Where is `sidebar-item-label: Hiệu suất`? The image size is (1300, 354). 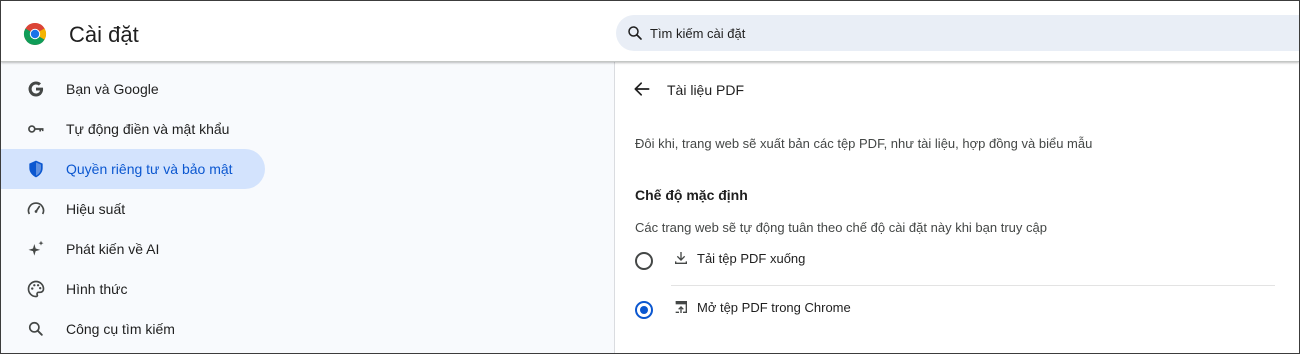 sidebar-item-label: Hiệu suất is located at coordinates (96, 209).